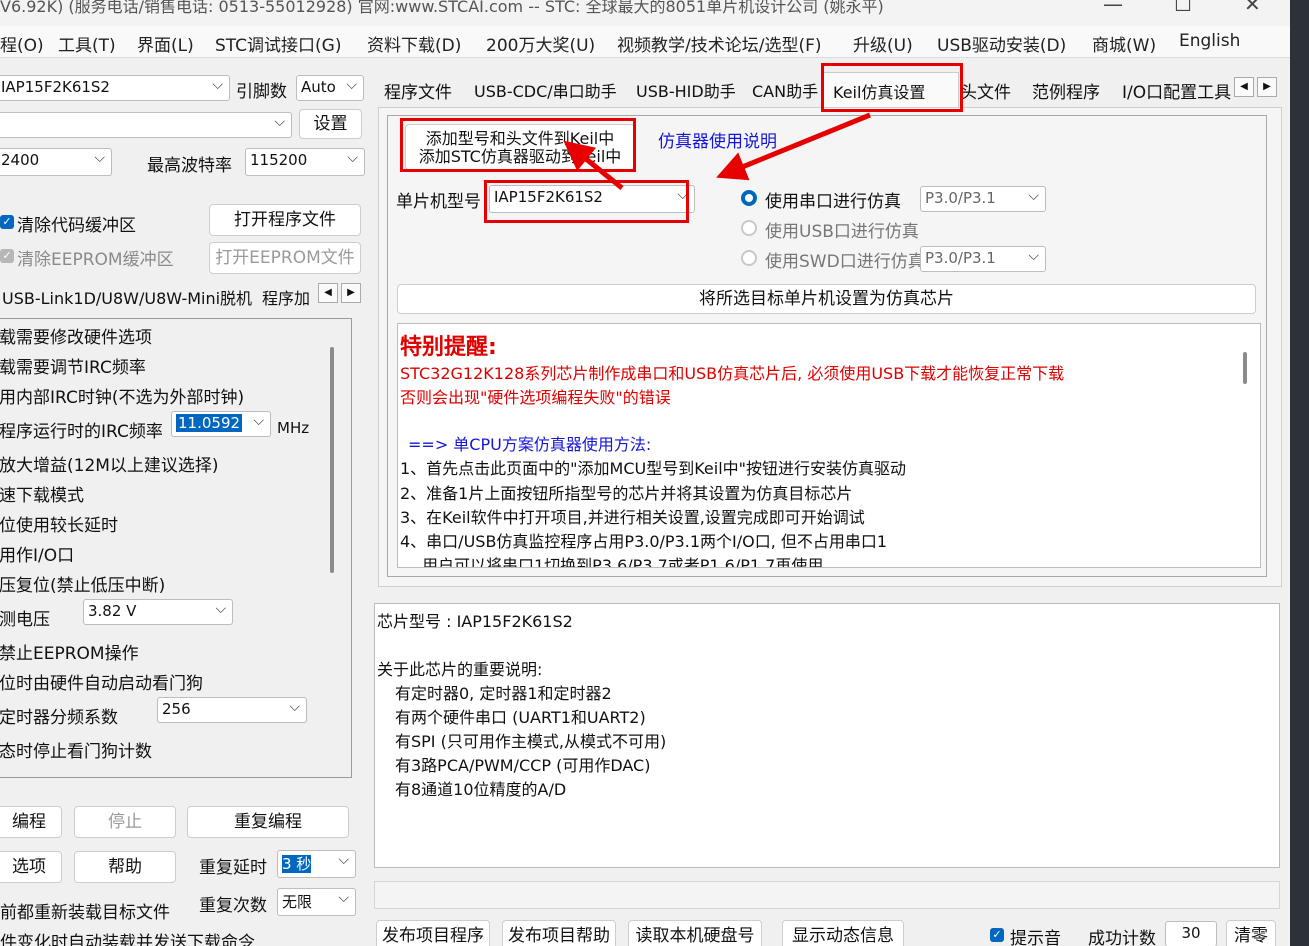 Image resolution: width=1309 pixels, height=946 pixels. Describe the element at coordinates (95, 260) in the screenshot. I see `clear-eeprom-label: 清除EEPROM缓冲区` at that location.